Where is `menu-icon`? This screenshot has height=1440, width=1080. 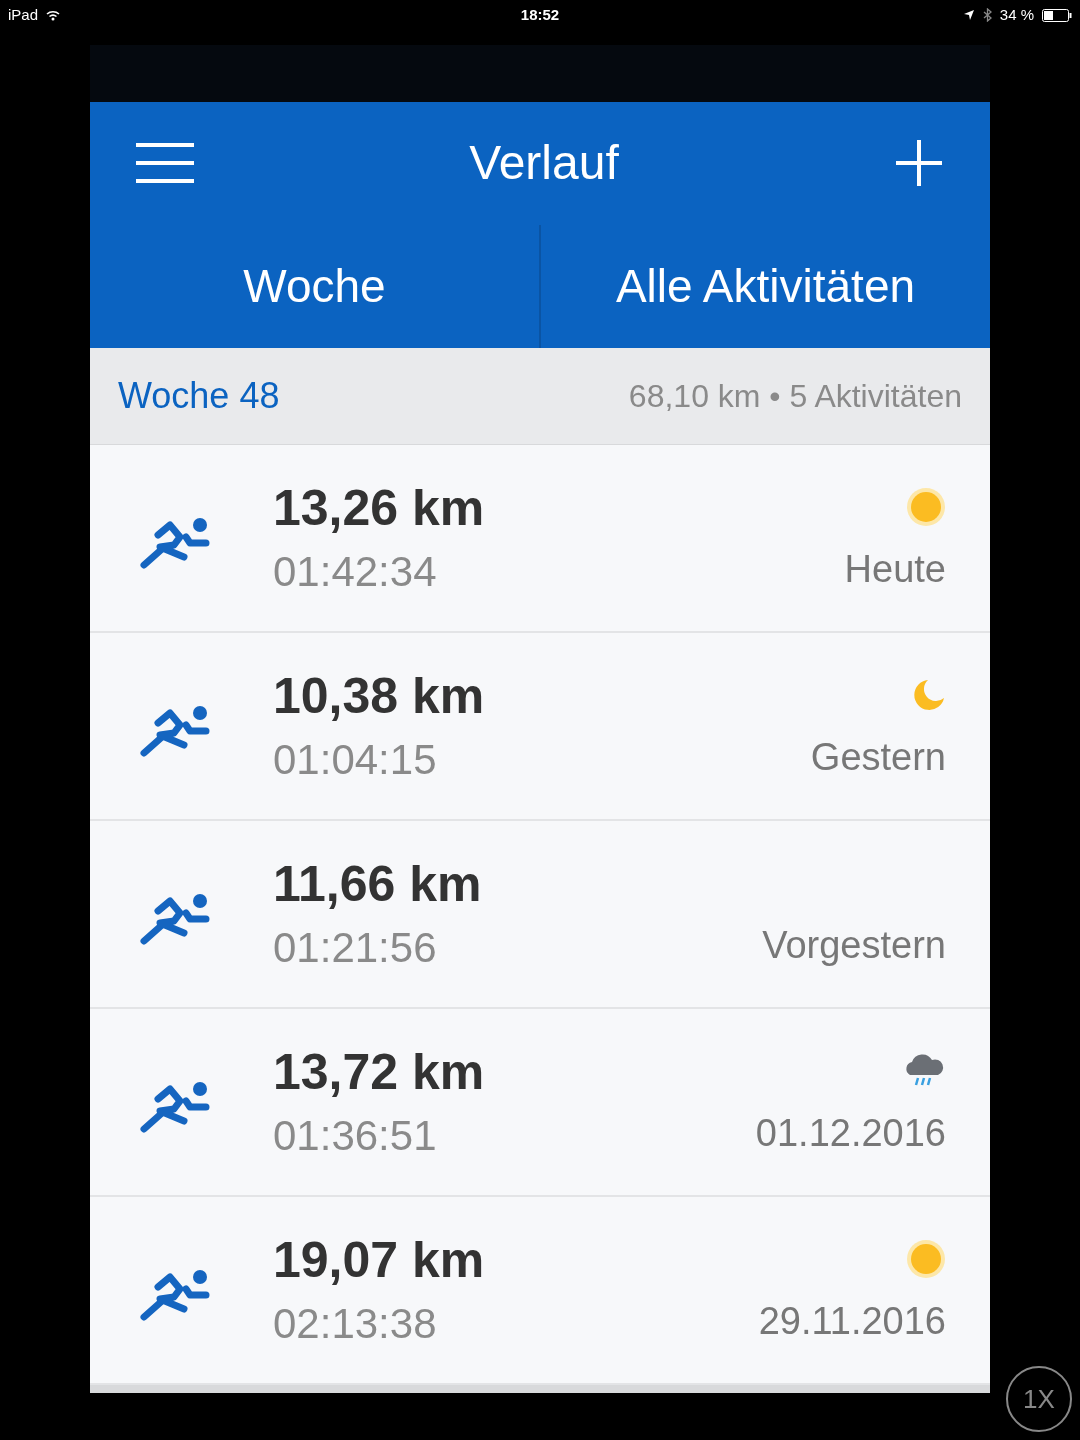
menu-icon is located at coordinates (165, 163).